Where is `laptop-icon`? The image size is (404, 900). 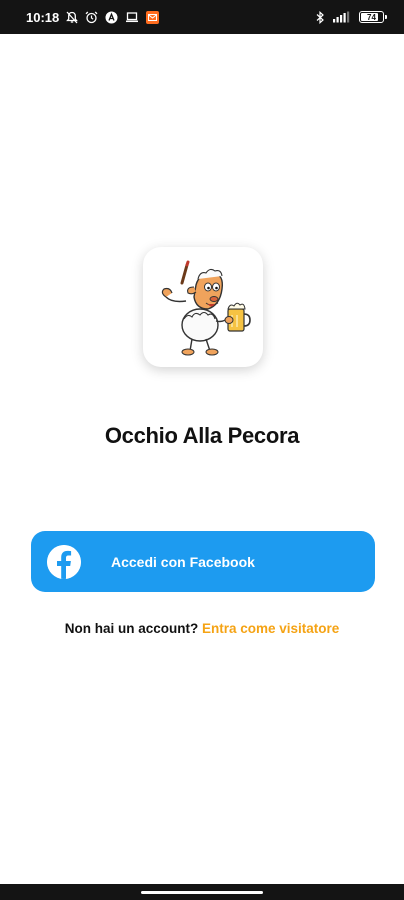
laptop-icon is located at coordinates (132, 17).